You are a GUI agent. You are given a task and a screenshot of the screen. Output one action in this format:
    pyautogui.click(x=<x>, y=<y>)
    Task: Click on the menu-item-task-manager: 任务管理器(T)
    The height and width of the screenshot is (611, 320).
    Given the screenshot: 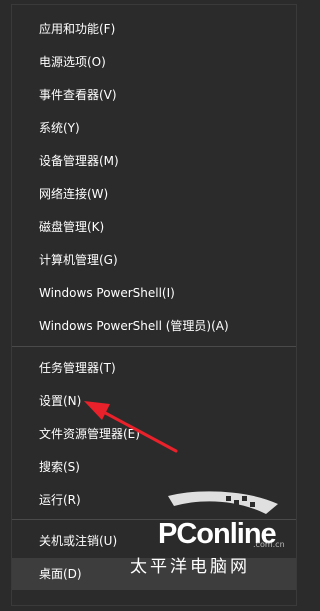 What is the action you would take?
    pyautogui.click(x=154, y=368)
    